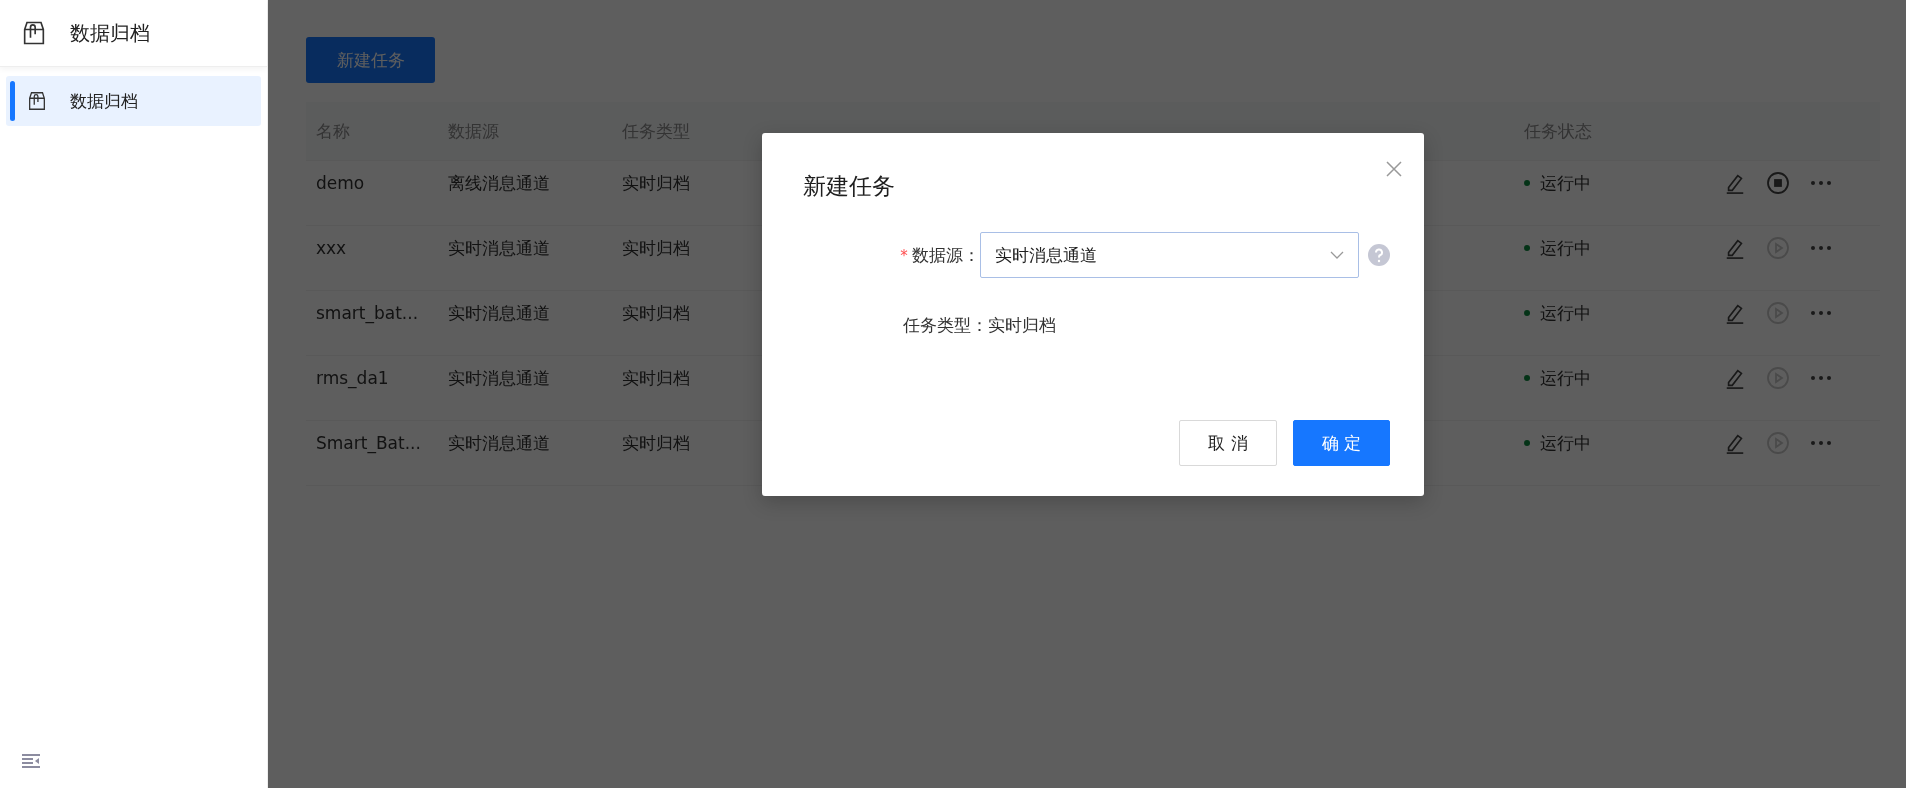  I want to click on field-label: 任务类型：, so click(945, 325).